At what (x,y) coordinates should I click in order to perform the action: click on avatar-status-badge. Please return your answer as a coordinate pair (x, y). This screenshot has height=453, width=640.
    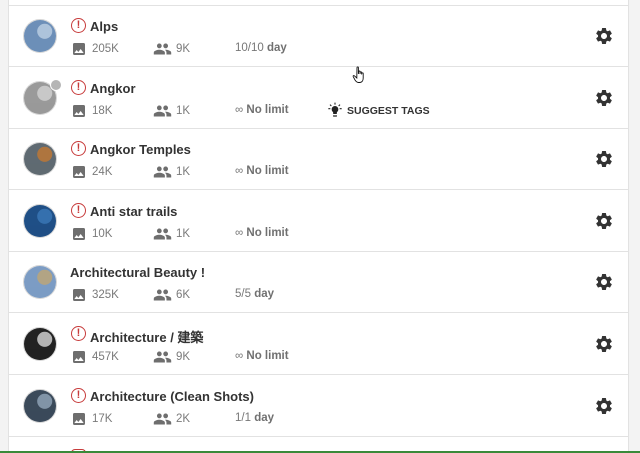
    Looking at the image, I should click on (56, 84).